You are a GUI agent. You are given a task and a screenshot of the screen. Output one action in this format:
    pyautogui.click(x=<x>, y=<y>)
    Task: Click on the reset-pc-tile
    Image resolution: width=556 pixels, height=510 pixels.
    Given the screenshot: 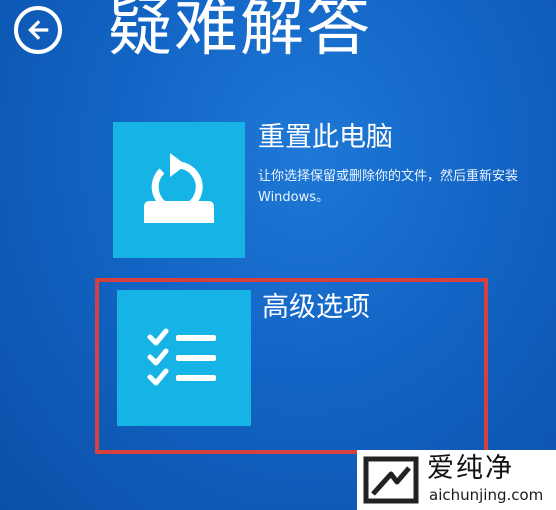 What is the action you would take?
    pyautogui.click(x=179, y=190)
    